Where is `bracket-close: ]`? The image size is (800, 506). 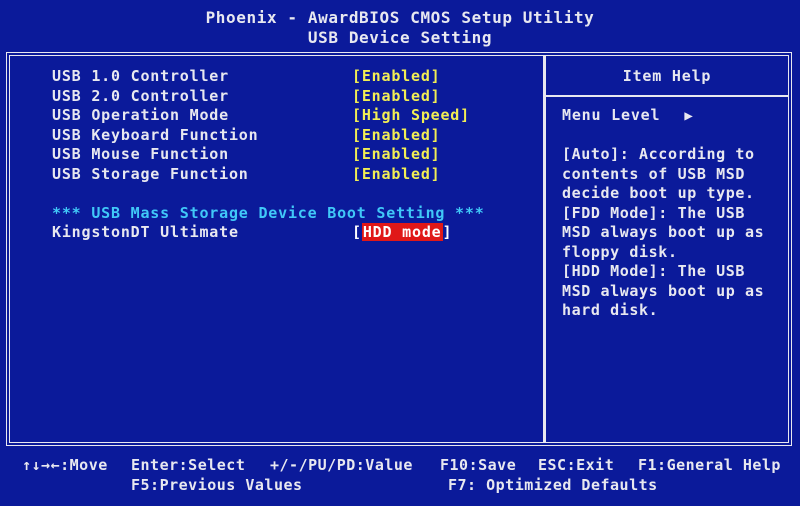 bracket-close: ] is located at coordinates (447, 232).